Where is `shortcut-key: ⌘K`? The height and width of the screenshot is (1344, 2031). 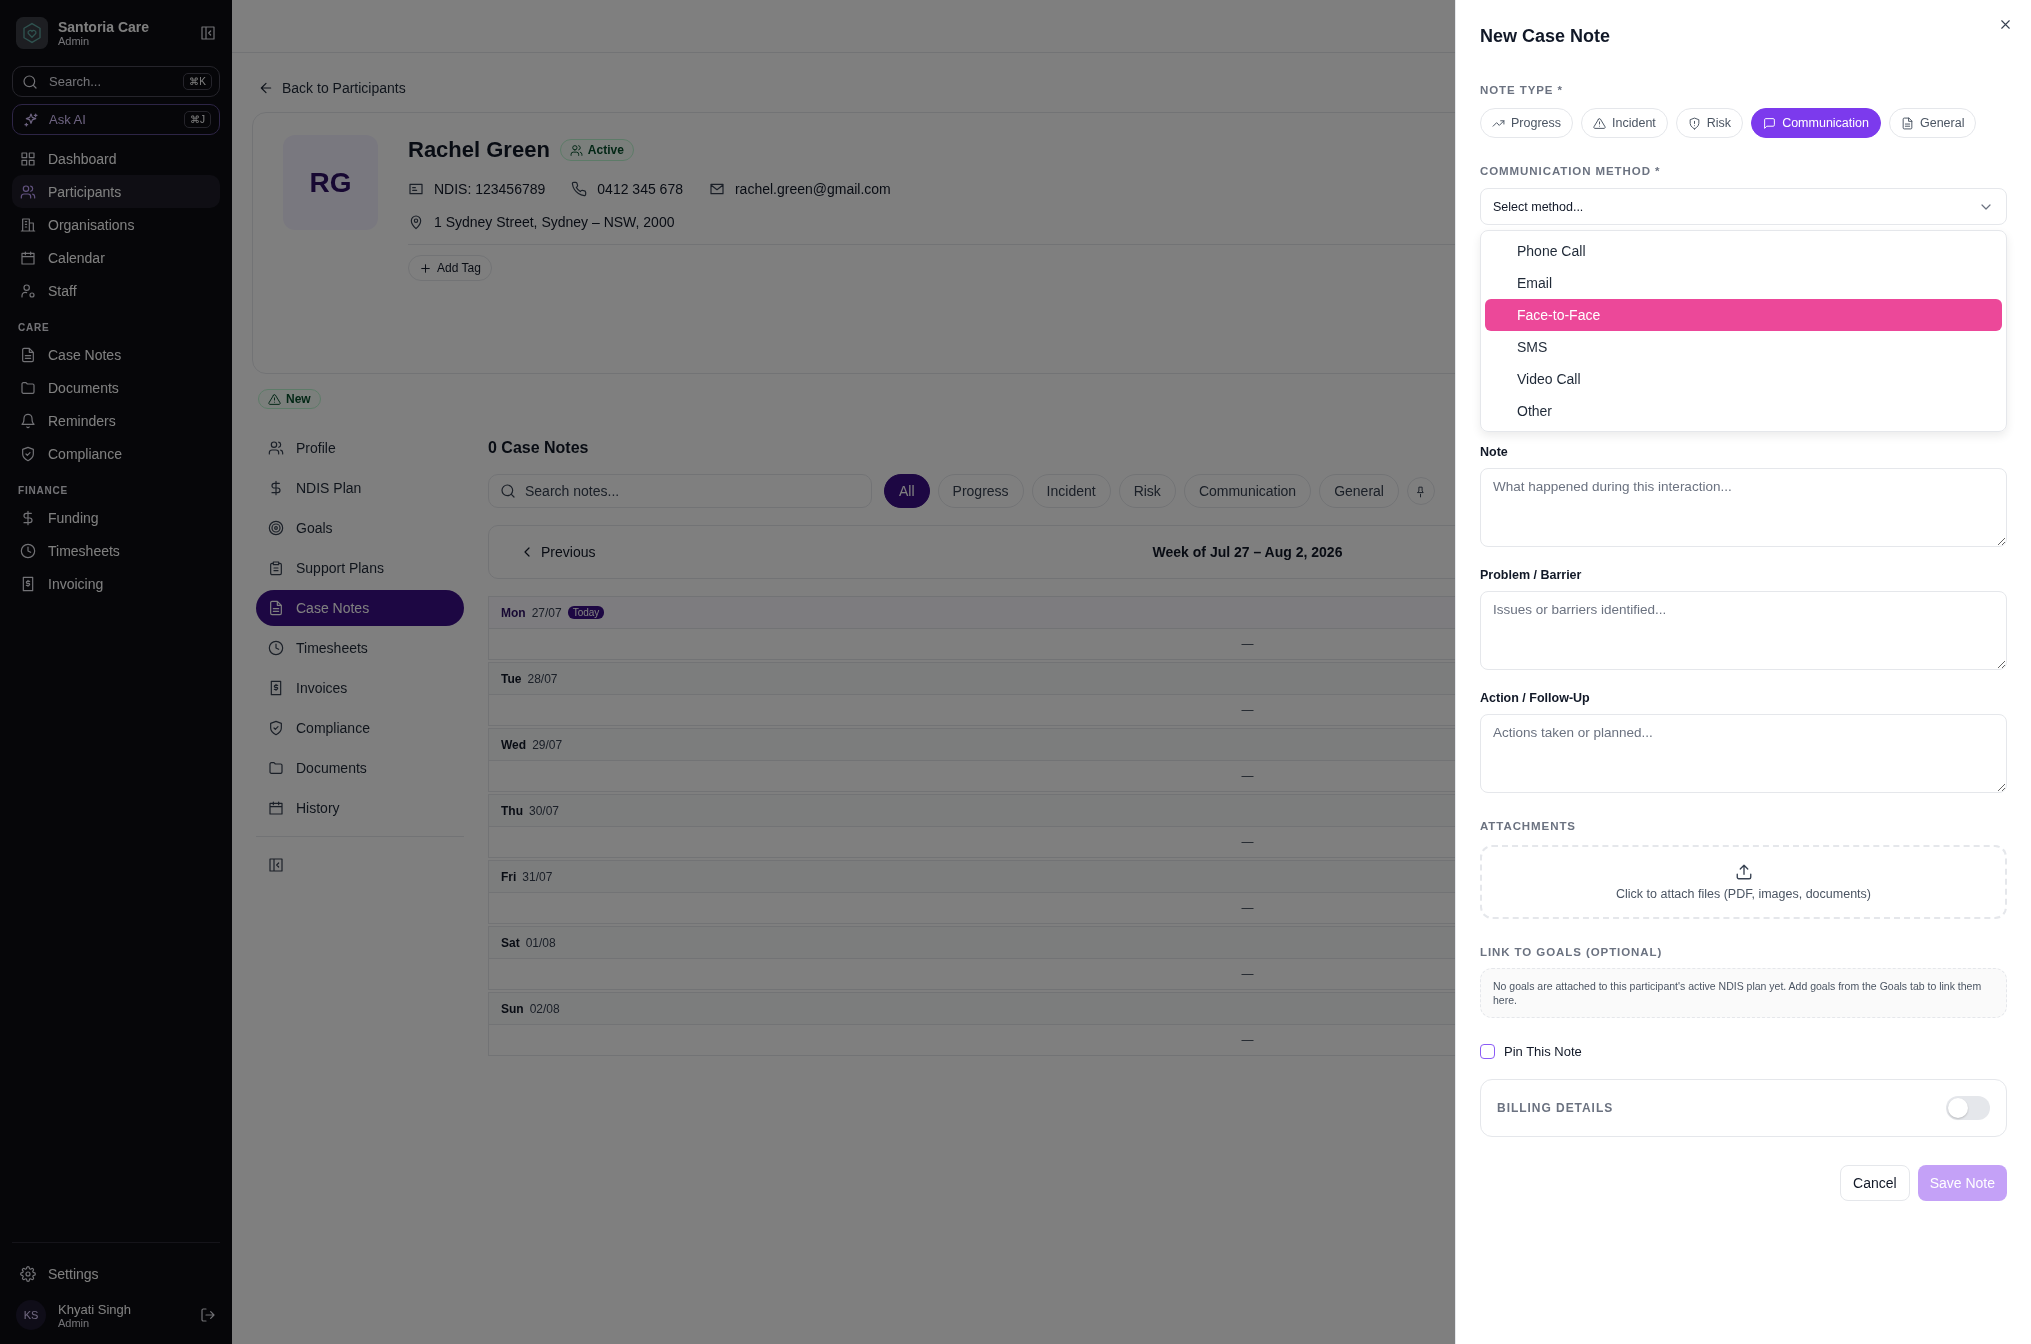 shortcut-key: ⌘K is located at coordinates (197, 81).